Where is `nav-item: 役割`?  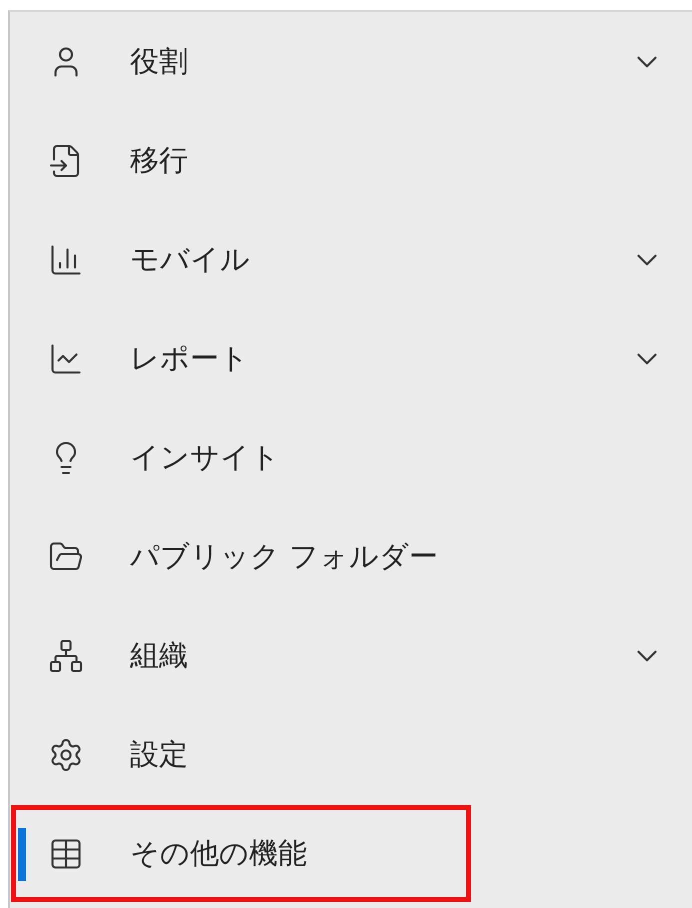 nav-item: 役割 is located at coordinates (351, 61).